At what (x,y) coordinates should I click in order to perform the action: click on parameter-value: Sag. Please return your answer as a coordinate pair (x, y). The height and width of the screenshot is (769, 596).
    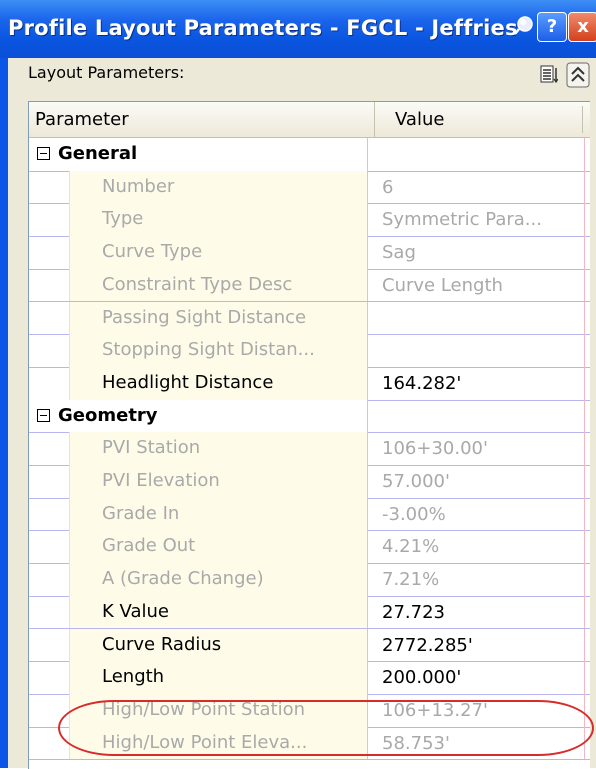
    Looking at the image, I should click on (476, 252).